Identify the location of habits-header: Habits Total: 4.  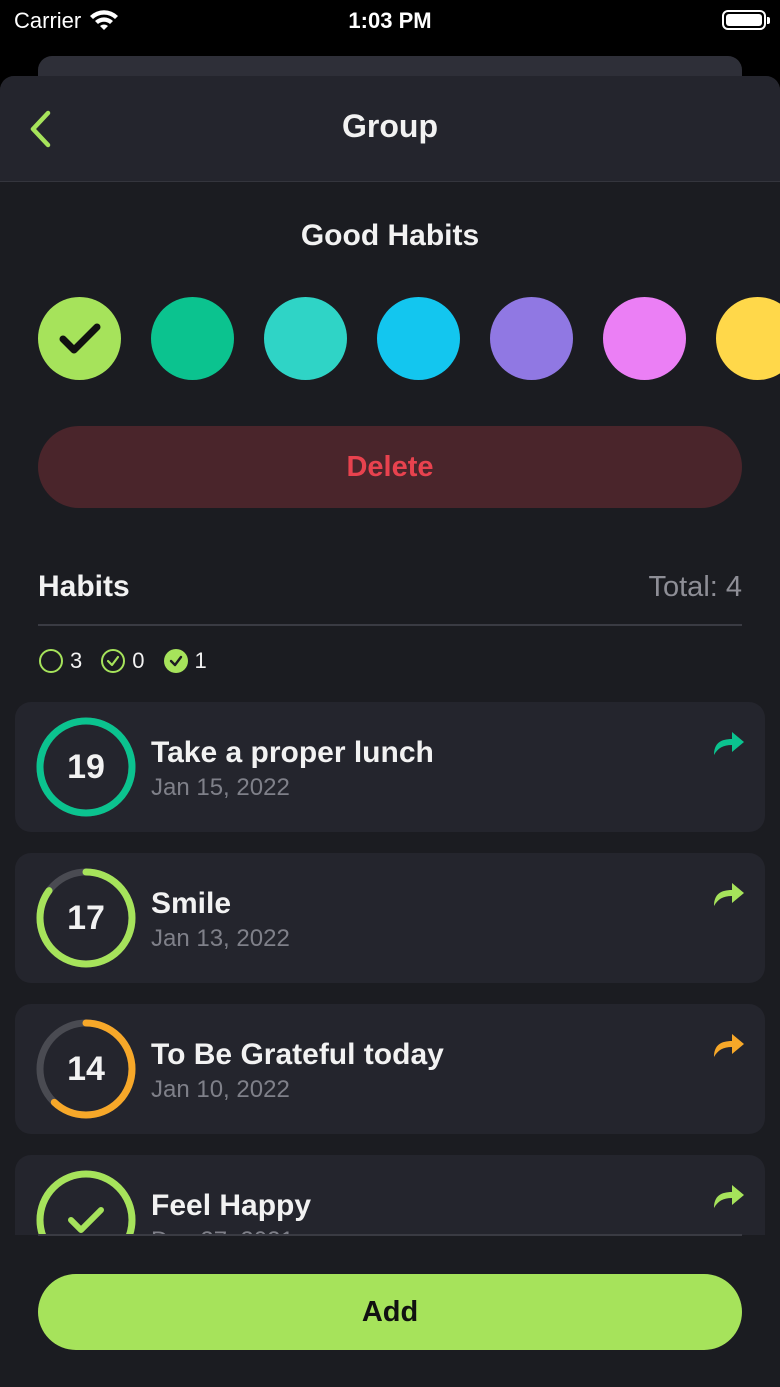
(390, 587).